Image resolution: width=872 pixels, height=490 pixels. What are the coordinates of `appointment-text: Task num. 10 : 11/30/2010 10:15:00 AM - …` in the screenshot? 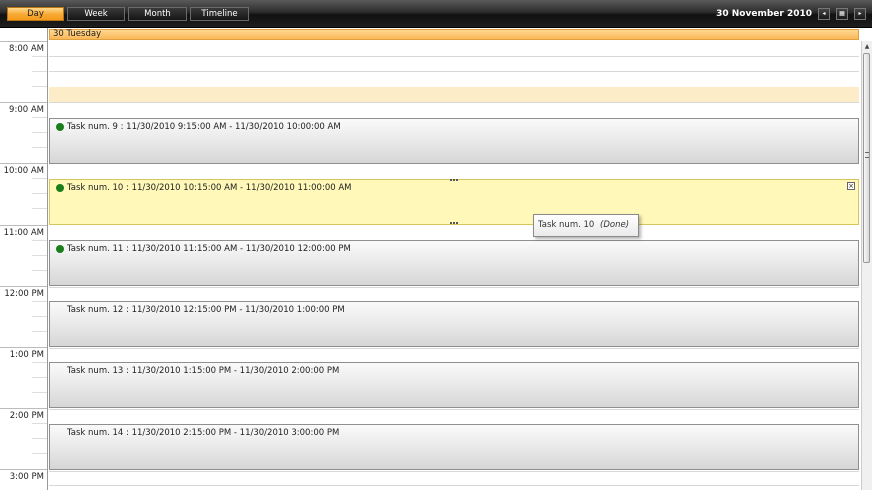 It's located at (209, 188).